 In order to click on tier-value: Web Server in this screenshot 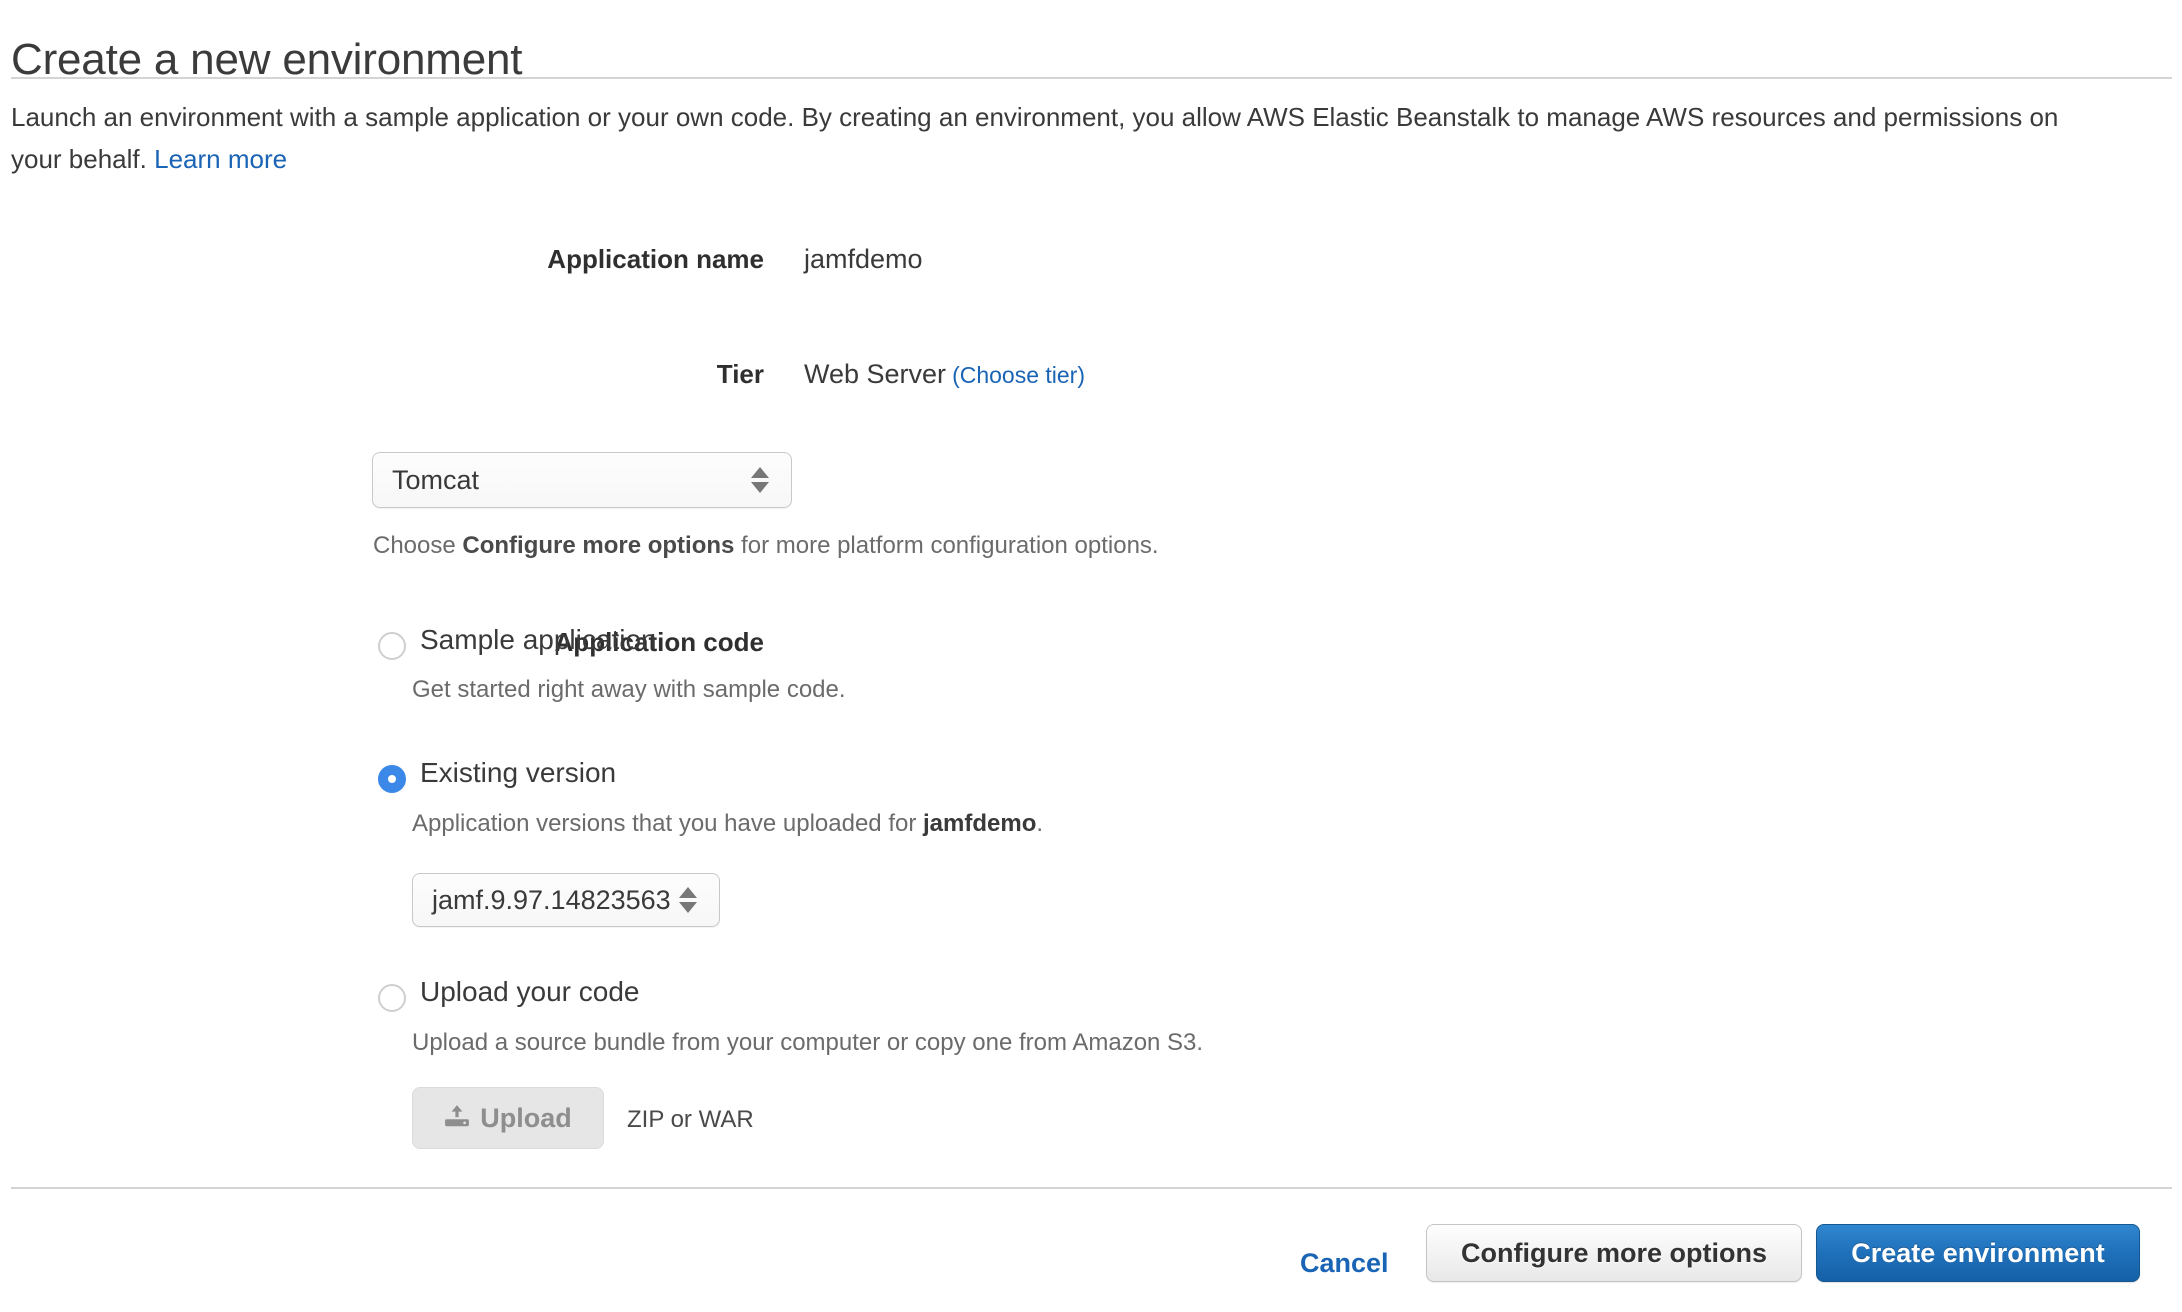, I will do `click(875, 374)`.